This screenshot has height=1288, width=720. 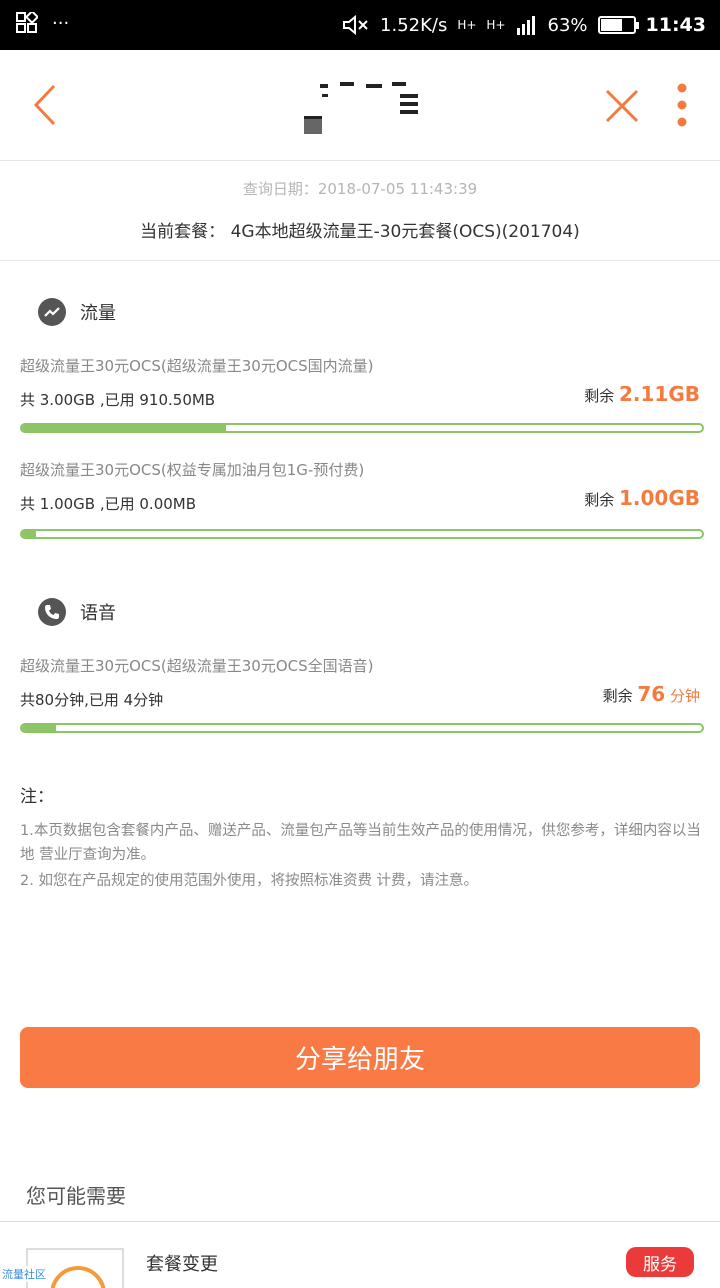 I want to click on voice-item-1-remain: 剩余 76 分钟, so click(x=651, y=694).